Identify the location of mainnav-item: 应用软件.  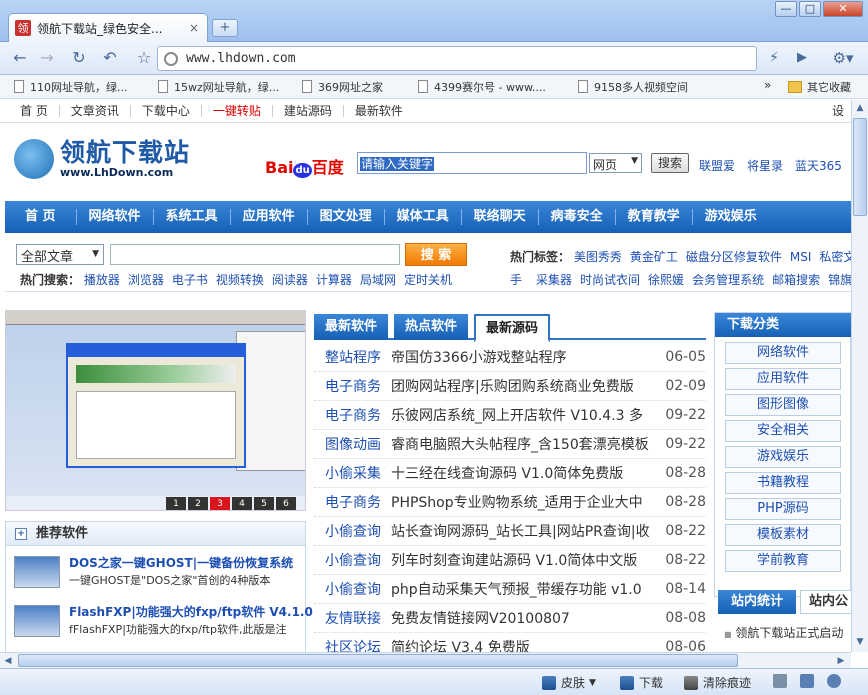
(269, 217).